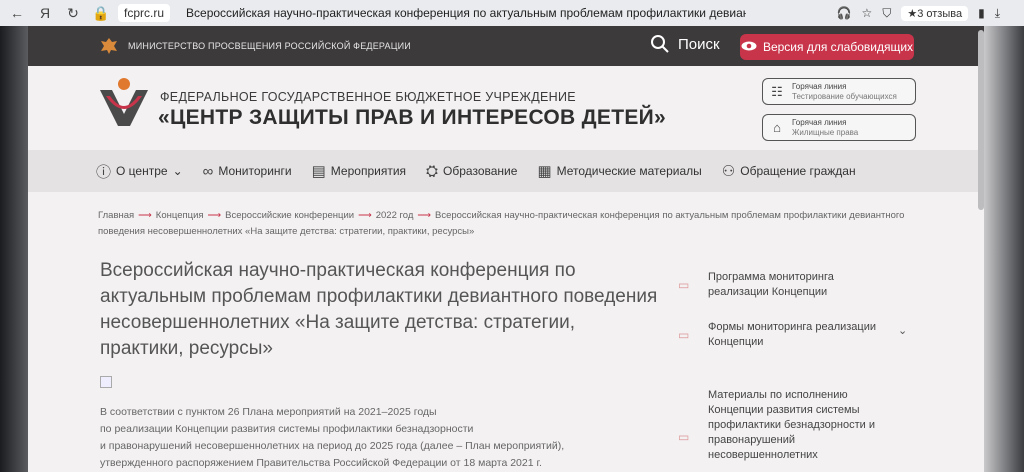 Image resolution: width=1024 pixels, height=472 pixels. I want to click on breadcrumb-link: Концепция, so click(180, 215).